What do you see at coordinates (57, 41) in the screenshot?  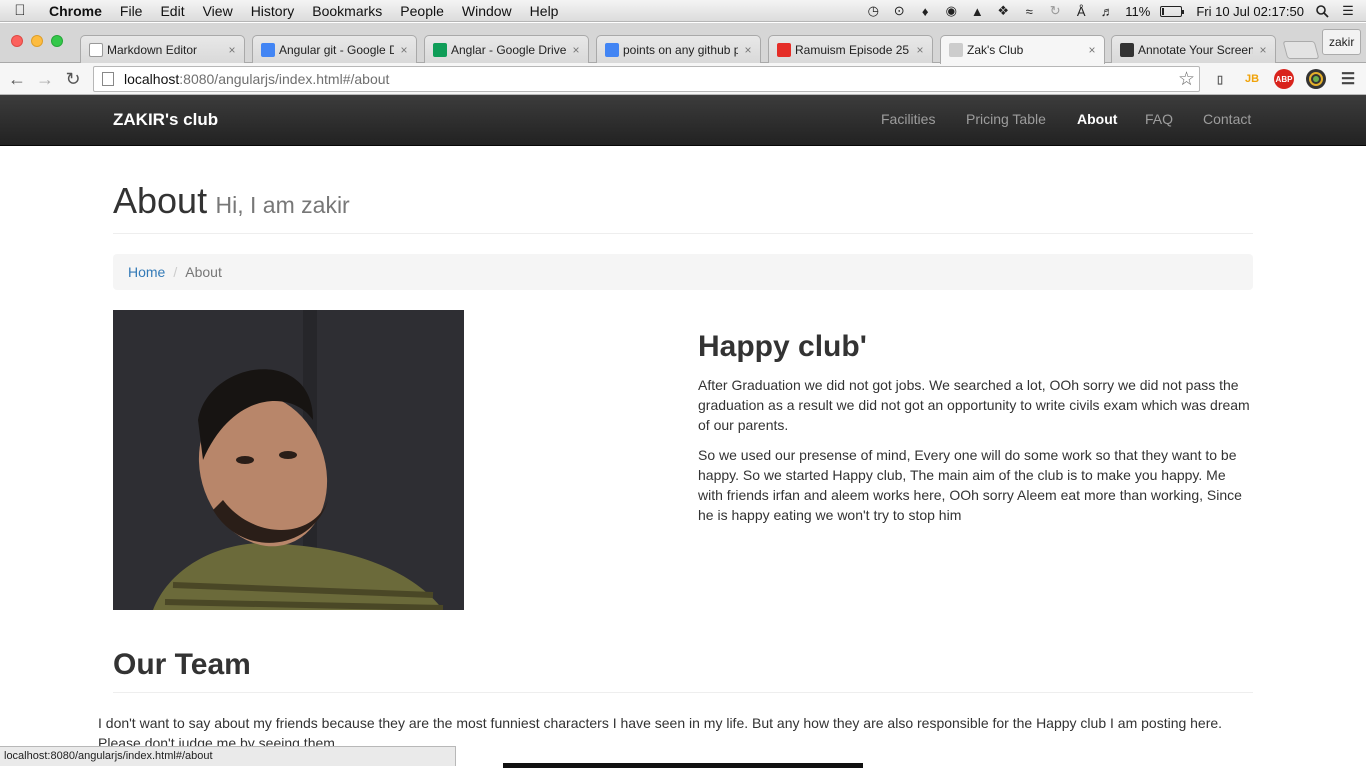 I see `zoom-window-button` at bounding box center [57, 41].